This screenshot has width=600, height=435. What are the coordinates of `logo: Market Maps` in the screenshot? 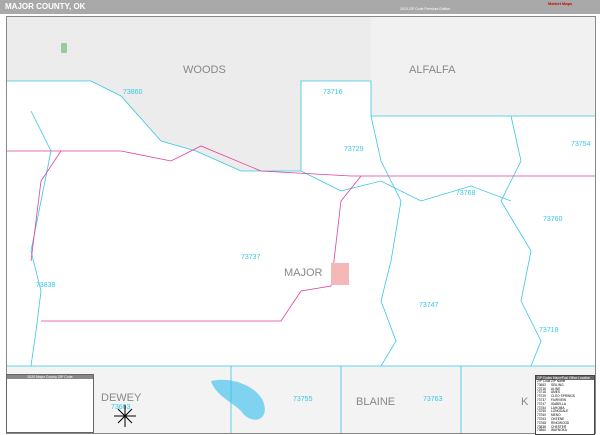 It's located at (560, 3).